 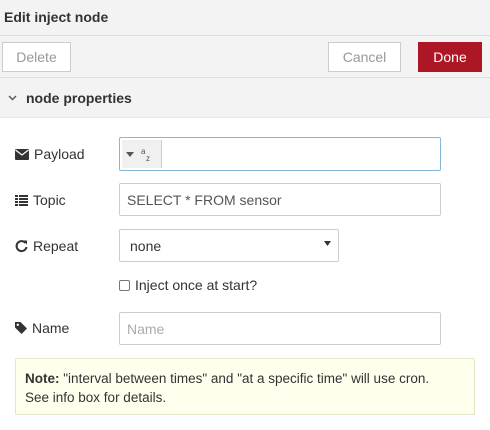 What do you see at coordinates (196, 285) in the screenshot?
I see `inject-once-label: Inject once at start?` at bounding box center [196, 285].